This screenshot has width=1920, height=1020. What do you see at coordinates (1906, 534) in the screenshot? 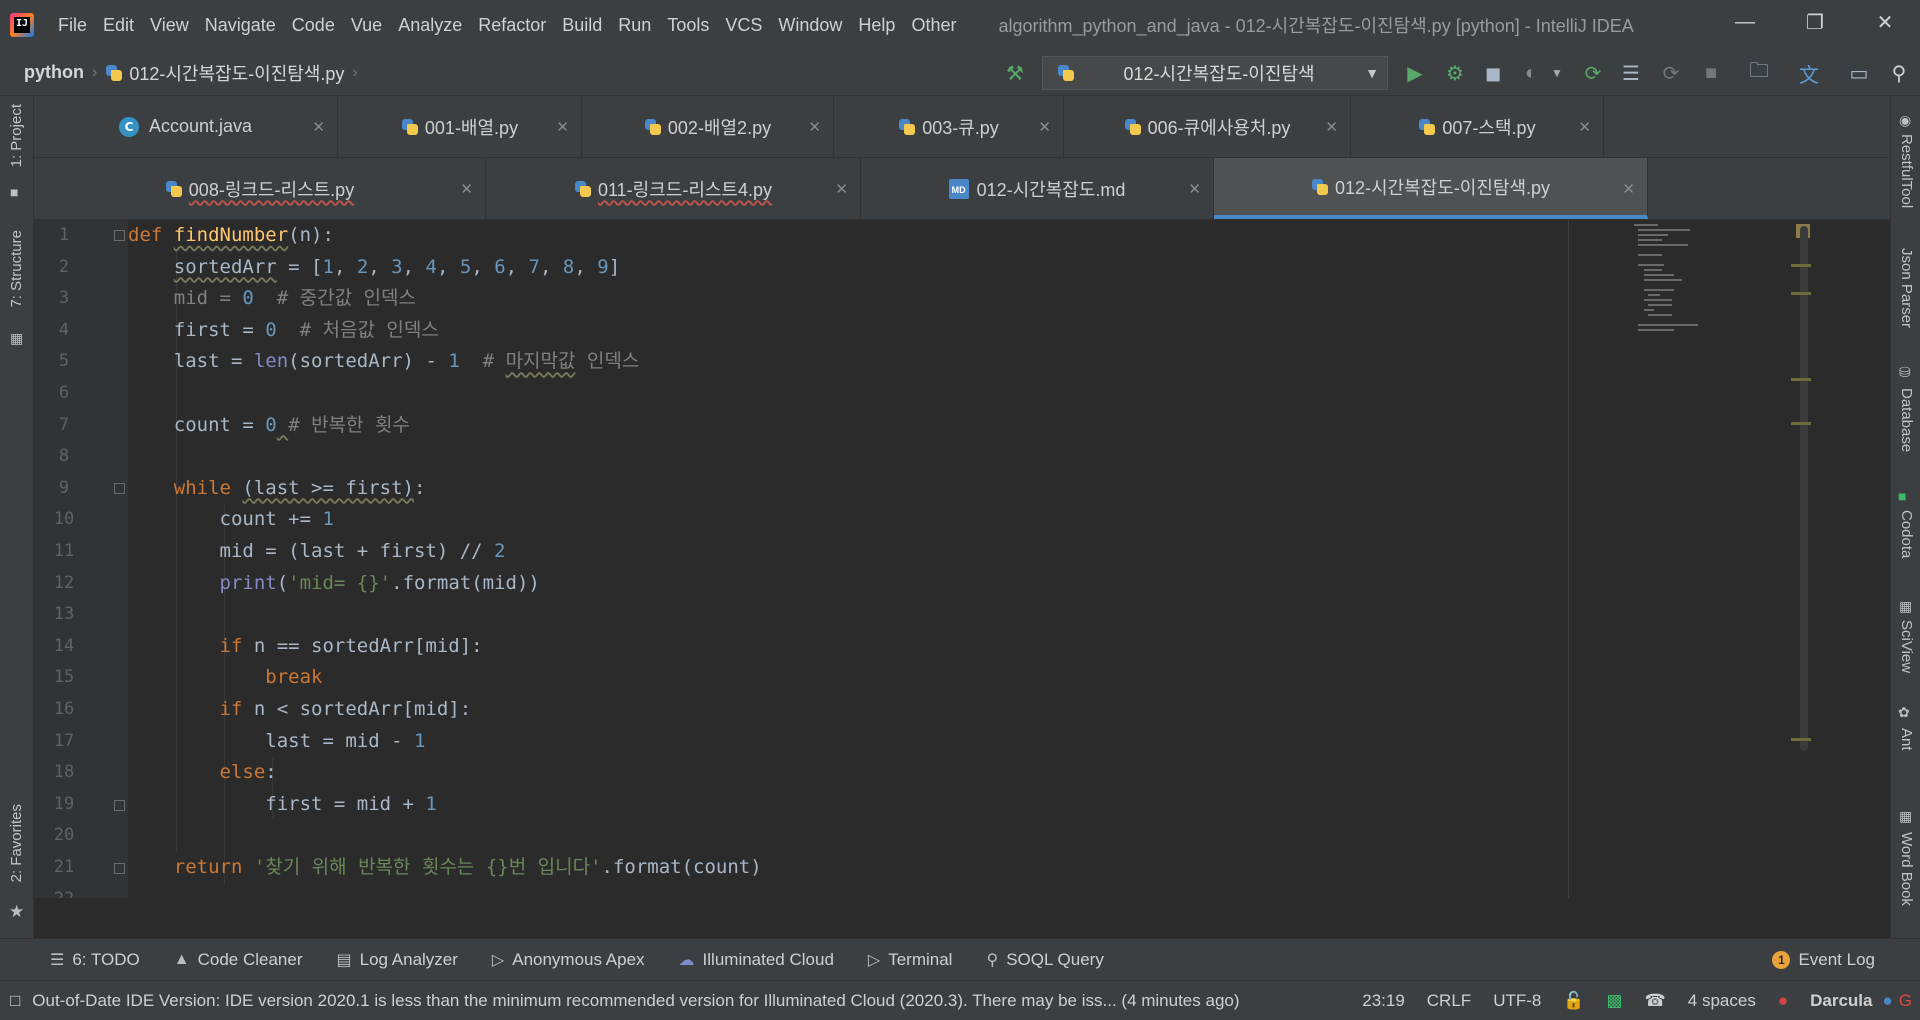
I see `codota-tool-tab: Codota` at bounding box center [1906, 534].